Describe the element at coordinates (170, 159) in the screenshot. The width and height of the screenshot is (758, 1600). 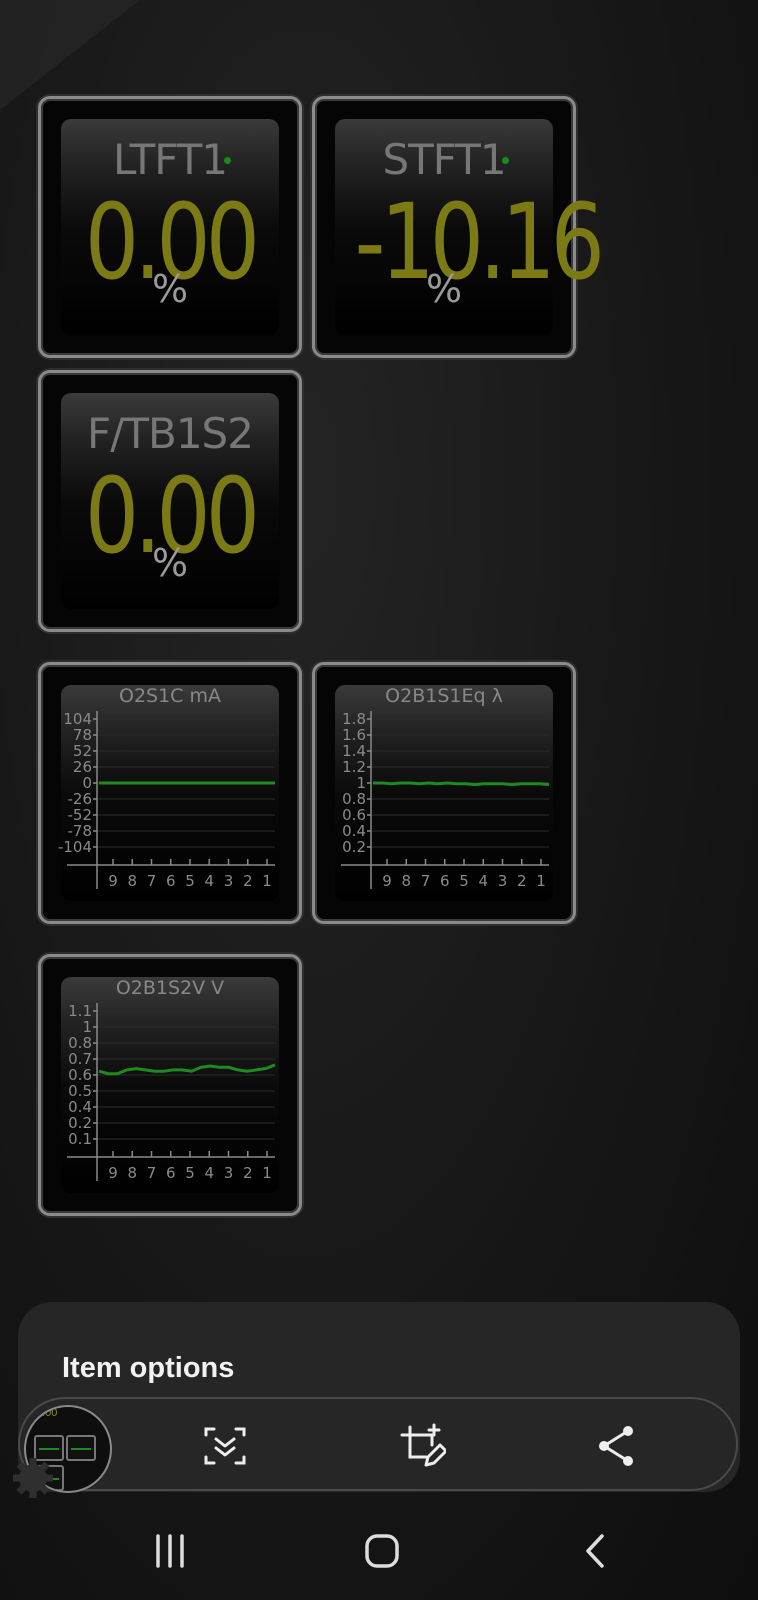
I see `gauge-label: LTFT1` at that location.